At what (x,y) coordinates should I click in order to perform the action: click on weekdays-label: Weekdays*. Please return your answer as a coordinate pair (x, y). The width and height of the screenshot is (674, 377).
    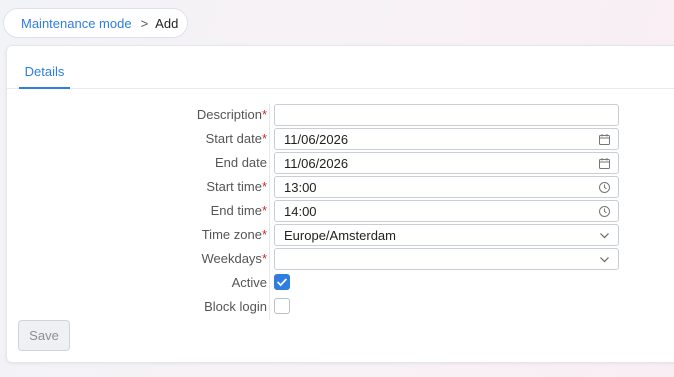
    Looking at the image, I should click on (234, 258).